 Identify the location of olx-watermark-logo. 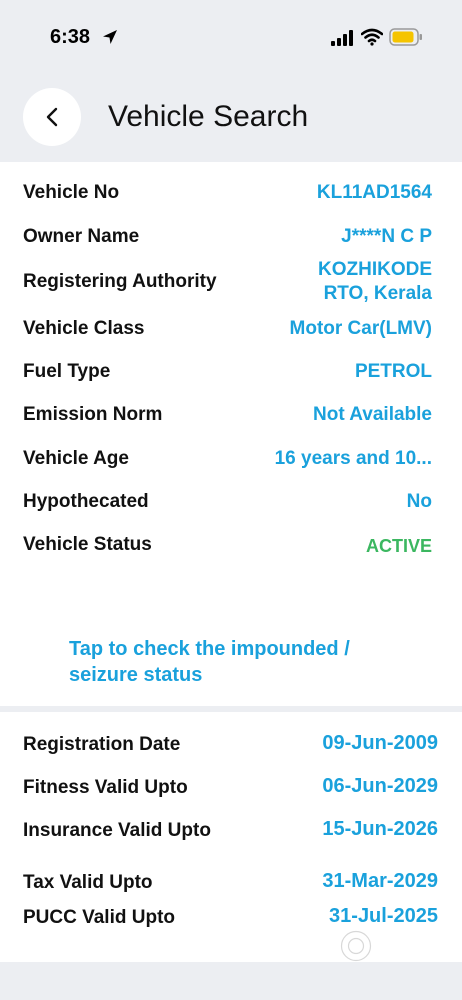
(381, 944).